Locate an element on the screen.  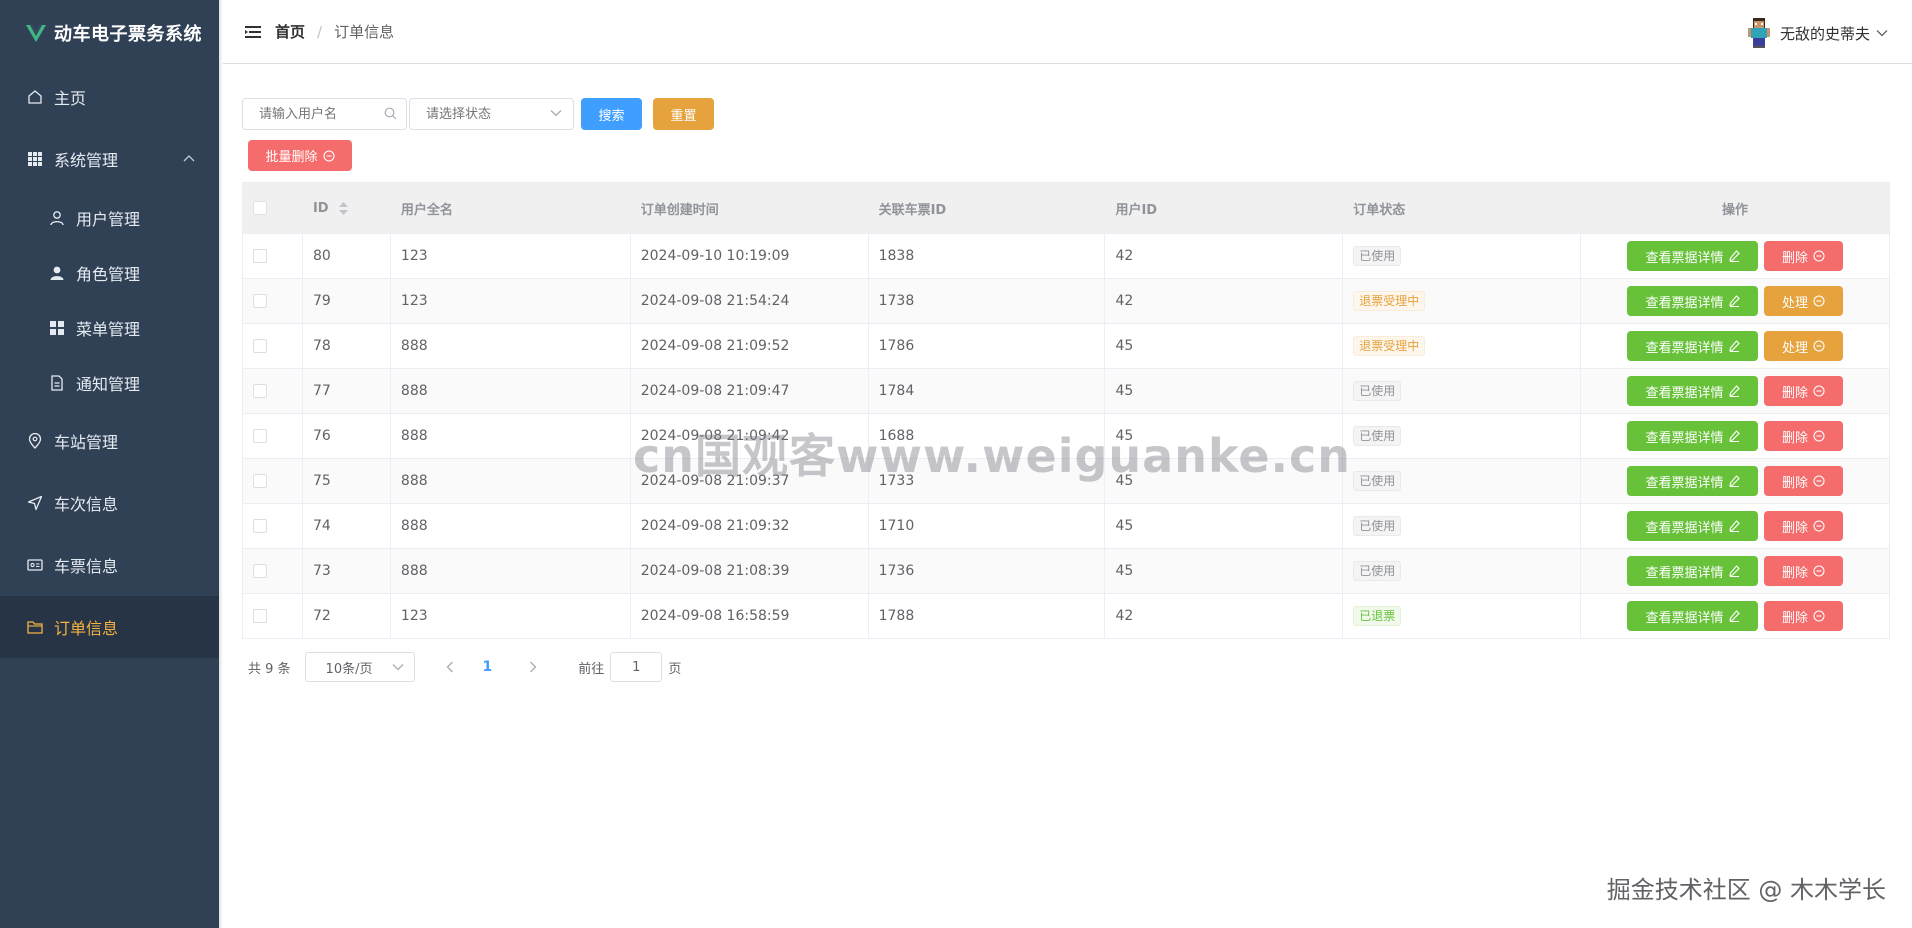
prev-page-button is located at coordinates (450, 667).